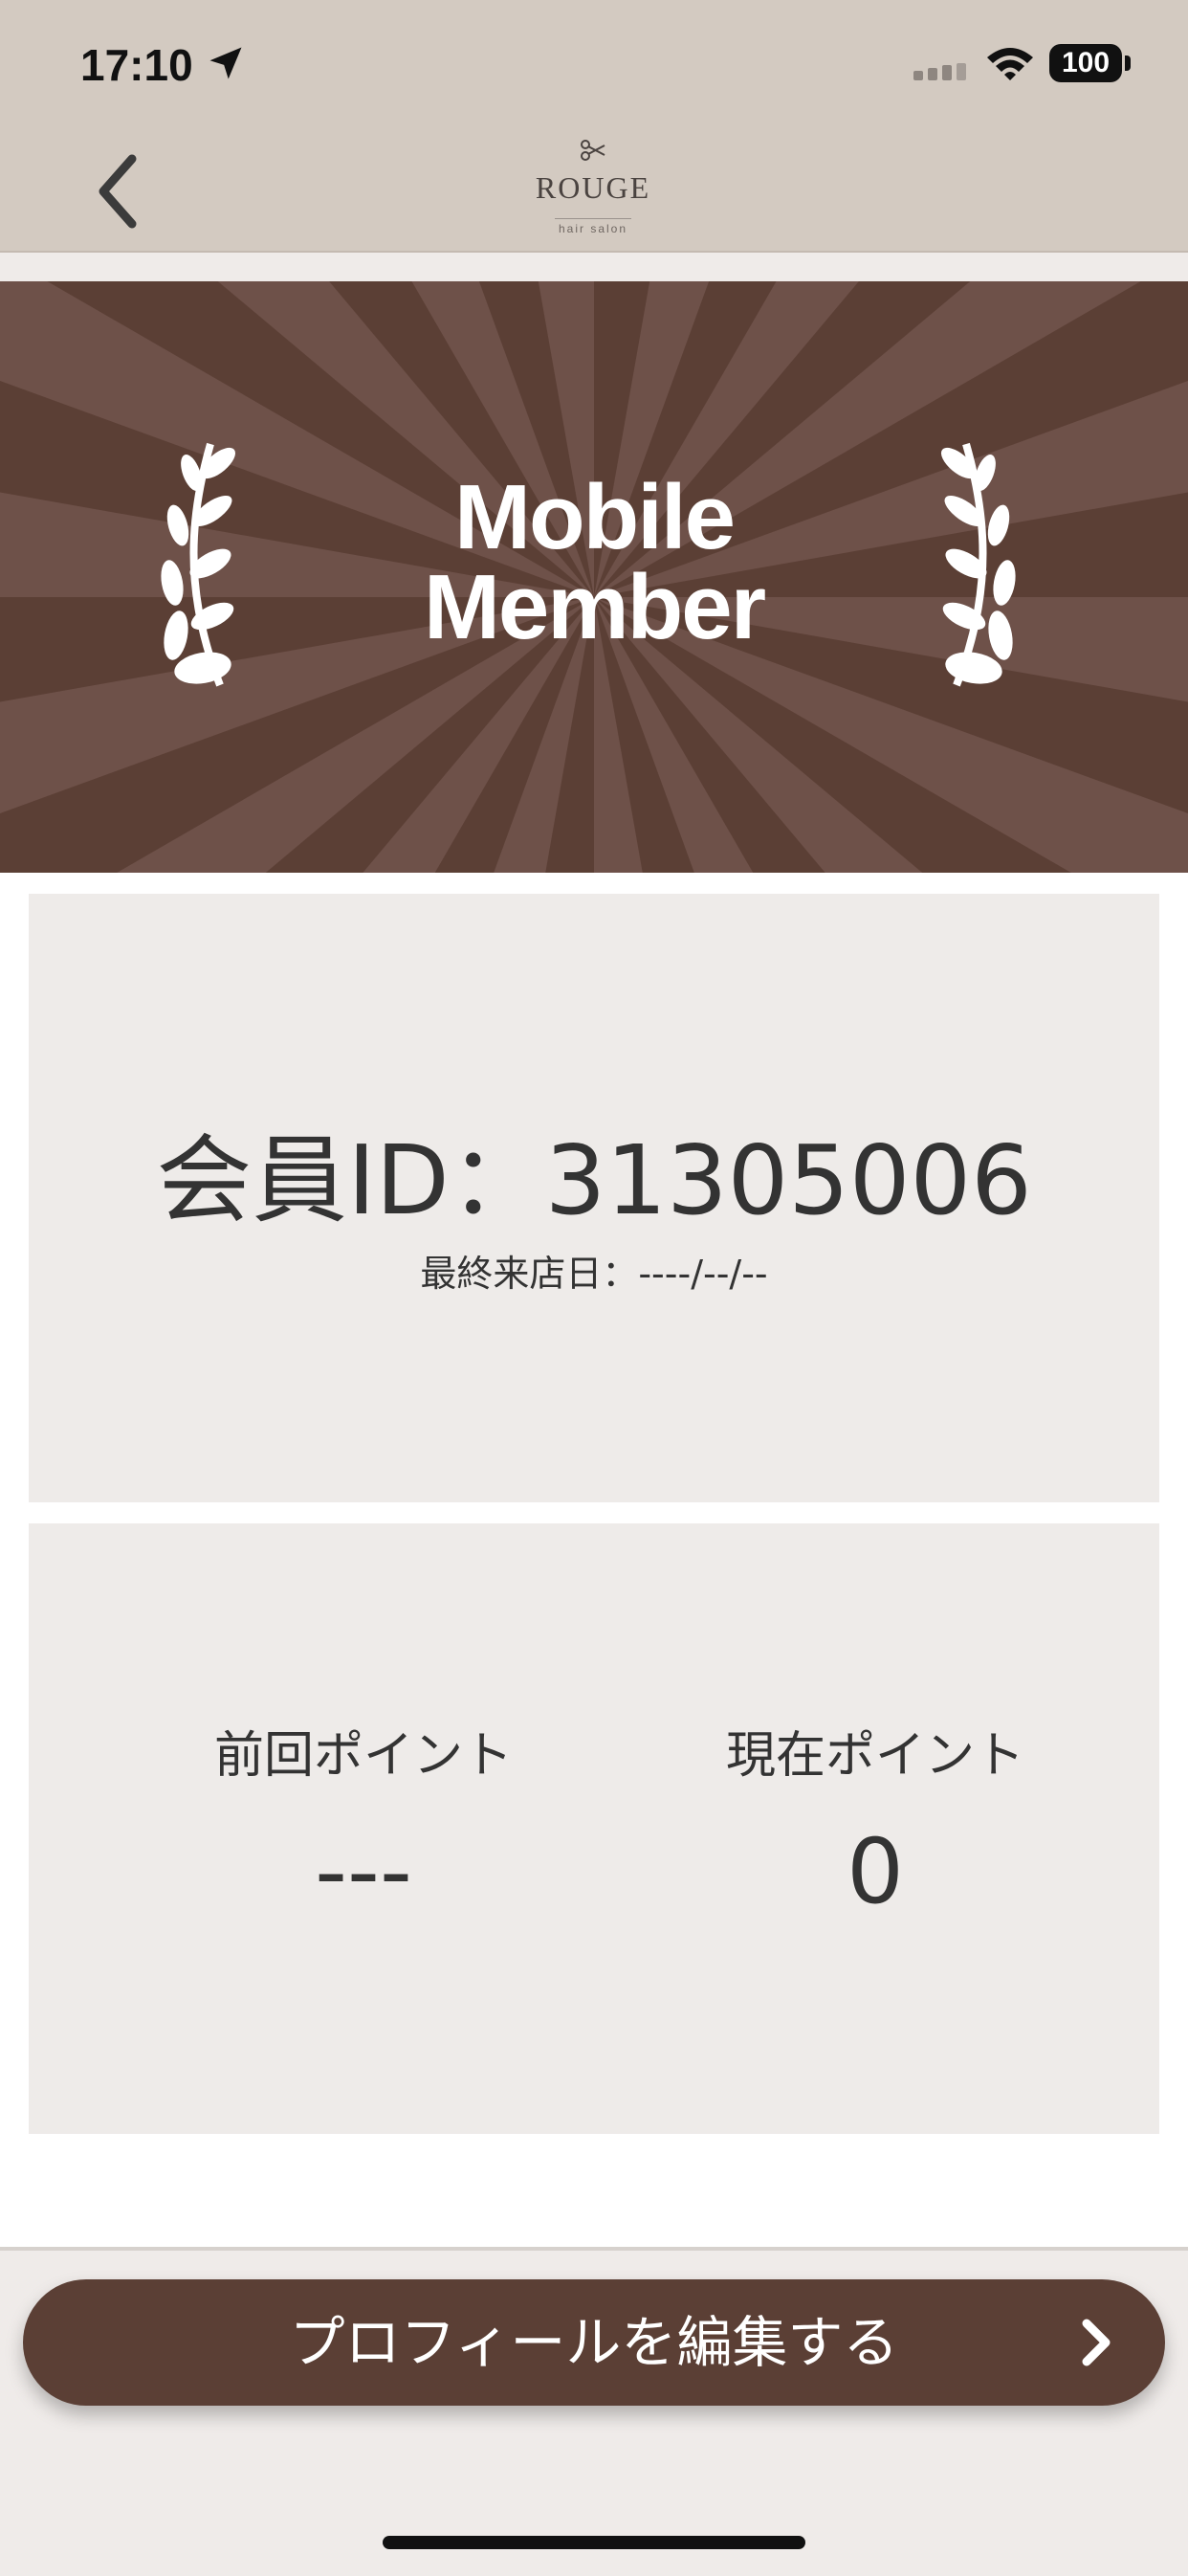 This screenshot has width=1188, height=2576. I want to click on current-points-value: 0, so click(875, 1872).